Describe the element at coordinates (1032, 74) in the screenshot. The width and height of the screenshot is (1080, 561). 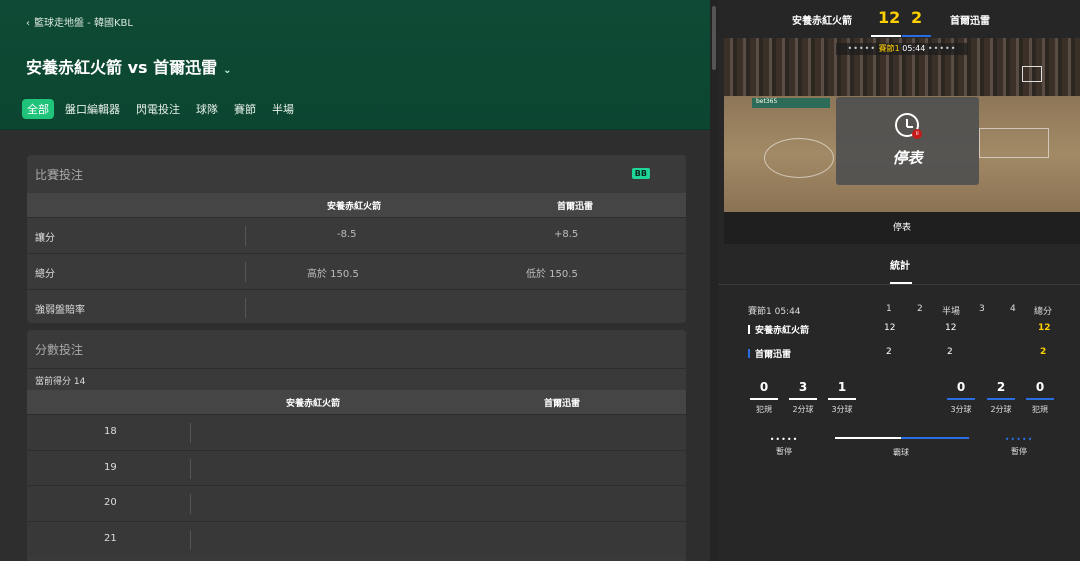
I see `basket-icon` at that location.